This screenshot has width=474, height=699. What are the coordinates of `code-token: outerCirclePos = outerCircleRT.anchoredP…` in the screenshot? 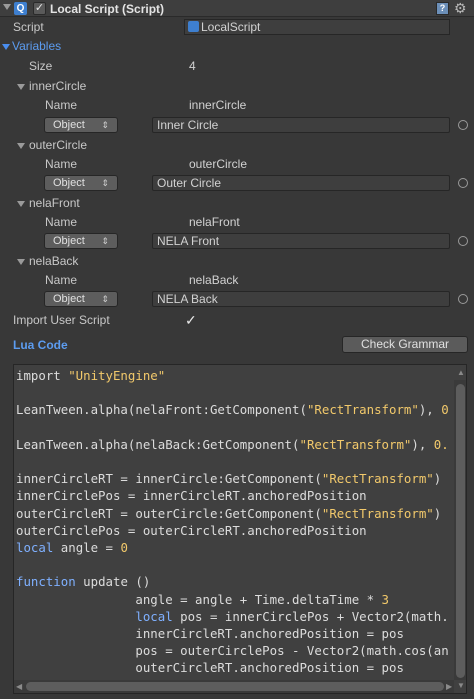 It's located at (191, 530).